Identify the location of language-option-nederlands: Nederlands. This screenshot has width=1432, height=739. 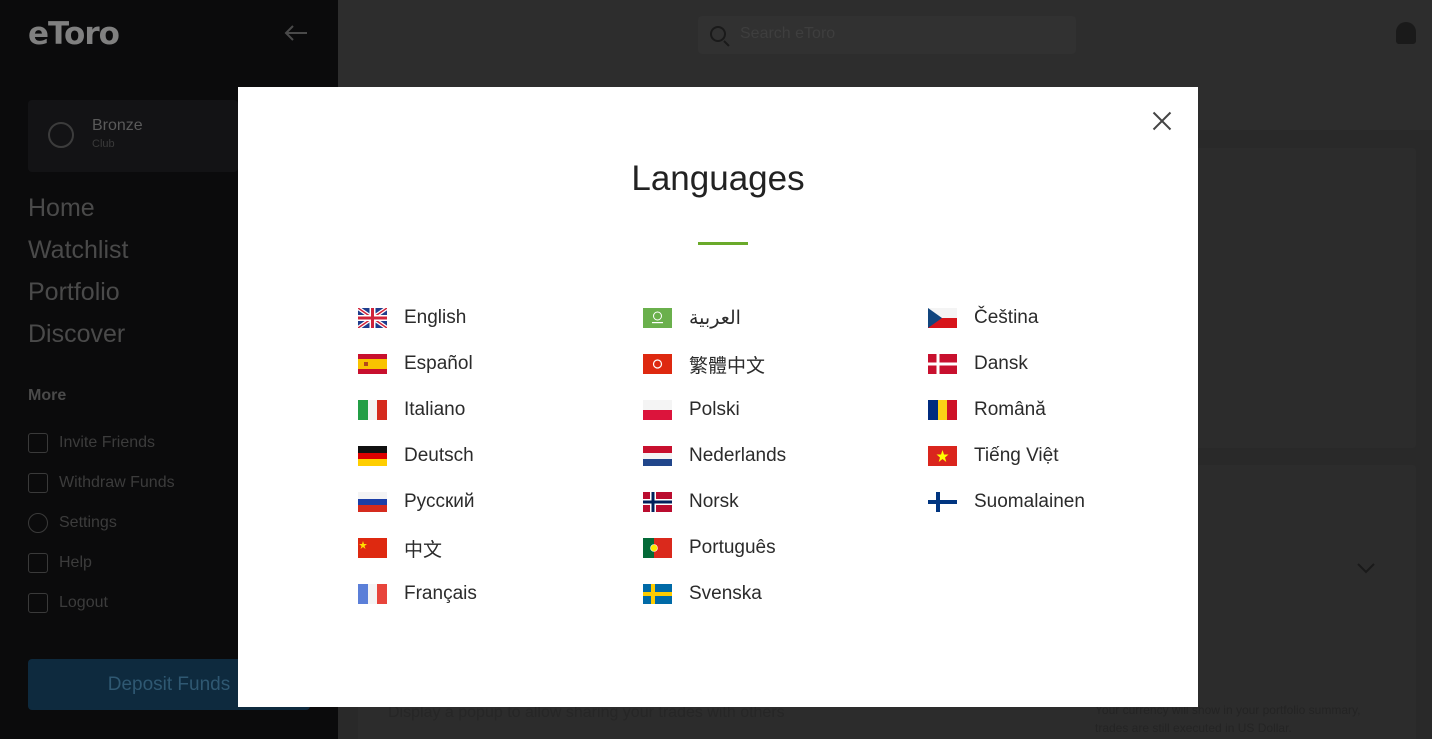
(714, 456).